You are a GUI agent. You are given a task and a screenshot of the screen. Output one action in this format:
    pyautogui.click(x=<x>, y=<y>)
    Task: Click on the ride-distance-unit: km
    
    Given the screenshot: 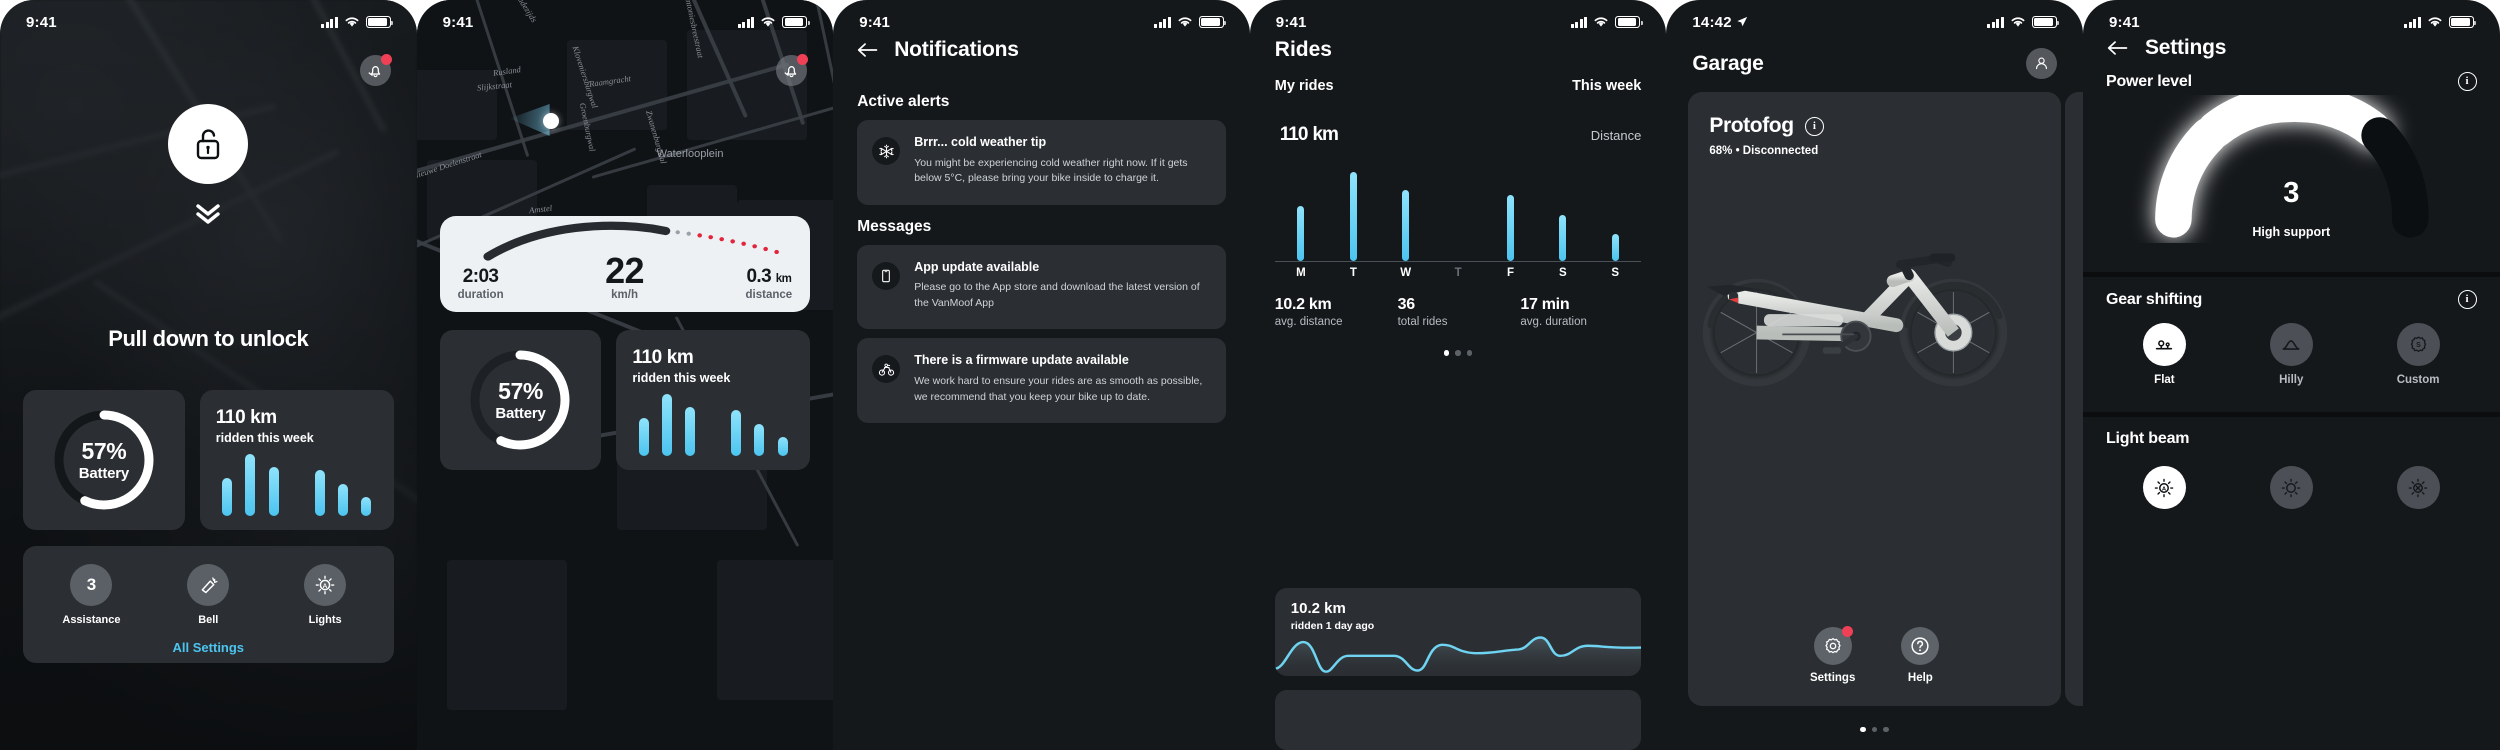 What is the action you would take?
    pyautogui.click(x=783, y=279)
    